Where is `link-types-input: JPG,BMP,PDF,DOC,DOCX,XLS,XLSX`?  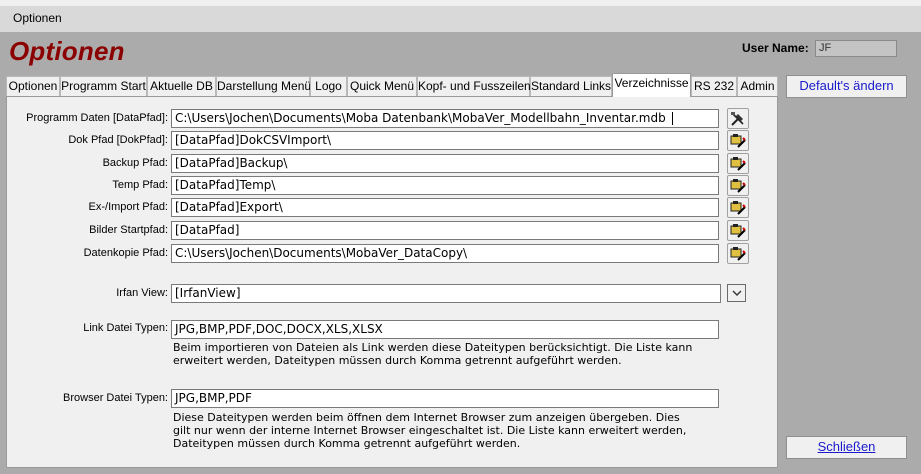
link-types-input: JPG,BMP,PDF,DOC,DOCX,XLS,XLSX is located at coordinates (445, 329).